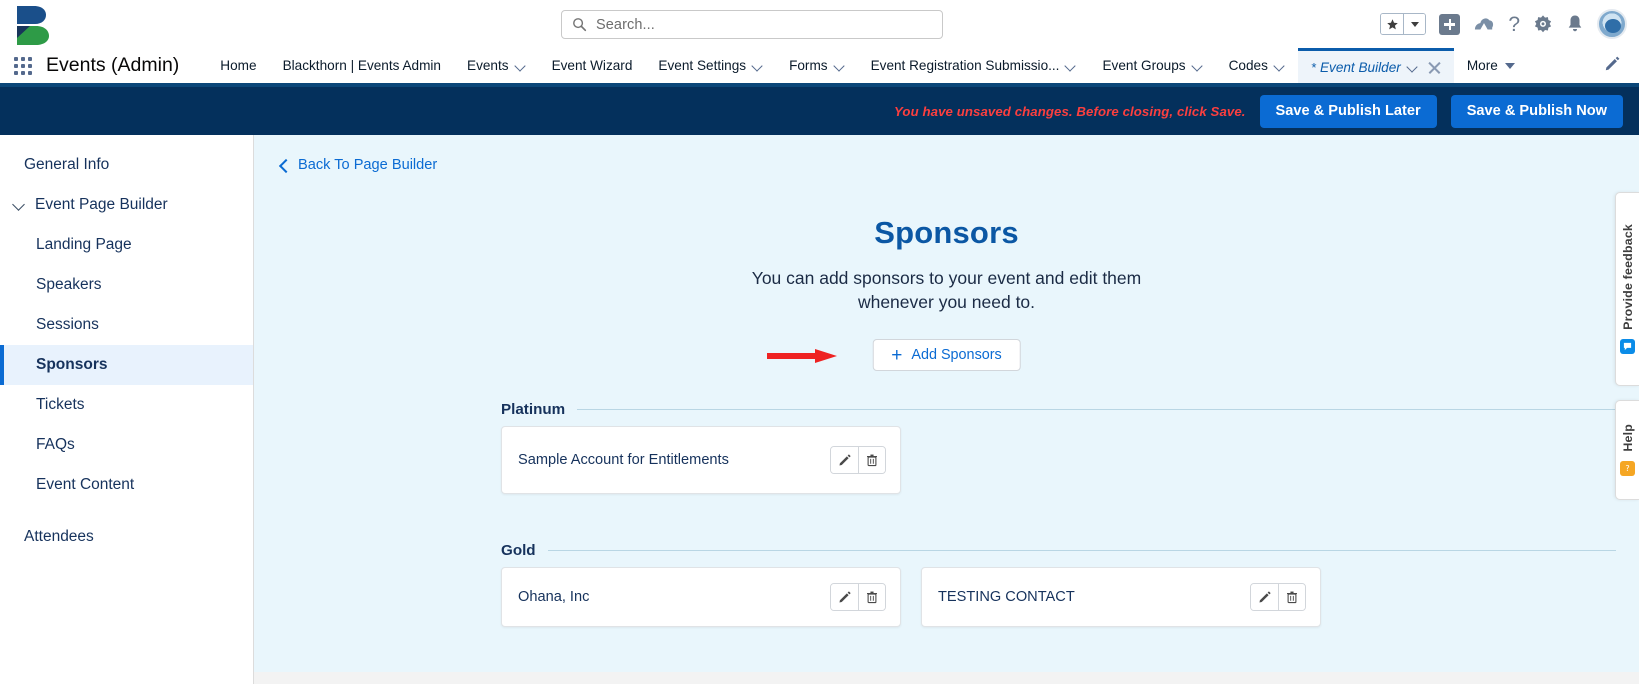 The image size is (1639, 684). What do you see at coordinates (72, 364) in the screenshot?
I see `sidebar-item-label: Sponsors` at bounding box center [72, 364].